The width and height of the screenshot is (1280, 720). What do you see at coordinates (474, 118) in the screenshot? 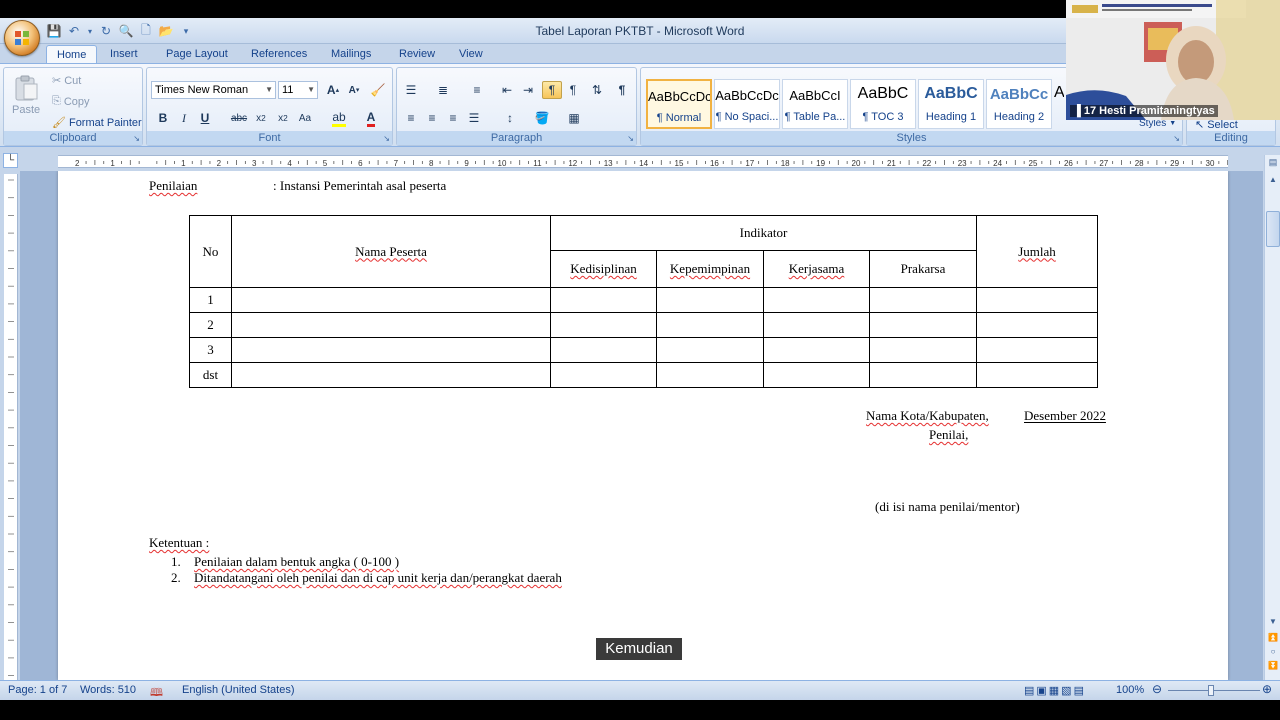
I see `justify-icon: ☰` at bounding box center [474, 118].